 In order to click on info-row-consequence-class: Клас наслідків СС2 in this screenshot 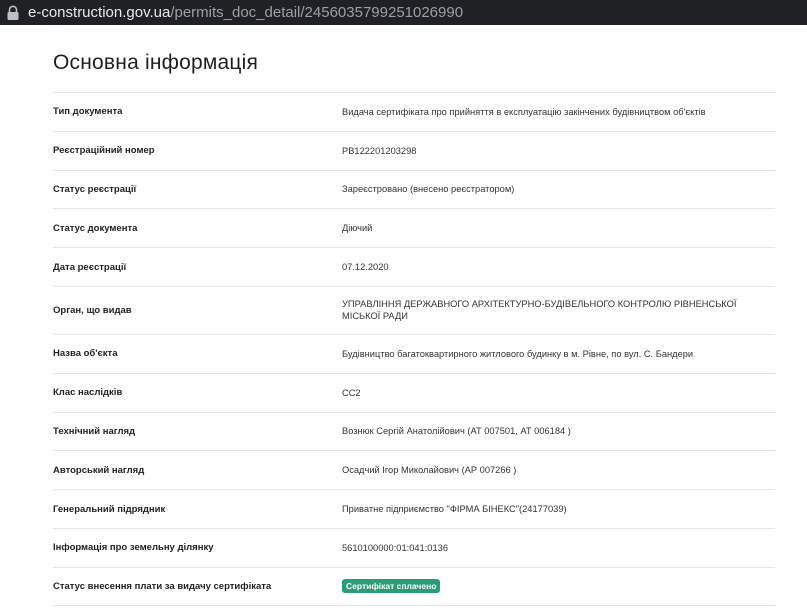, I will do `click(414, 392)`.